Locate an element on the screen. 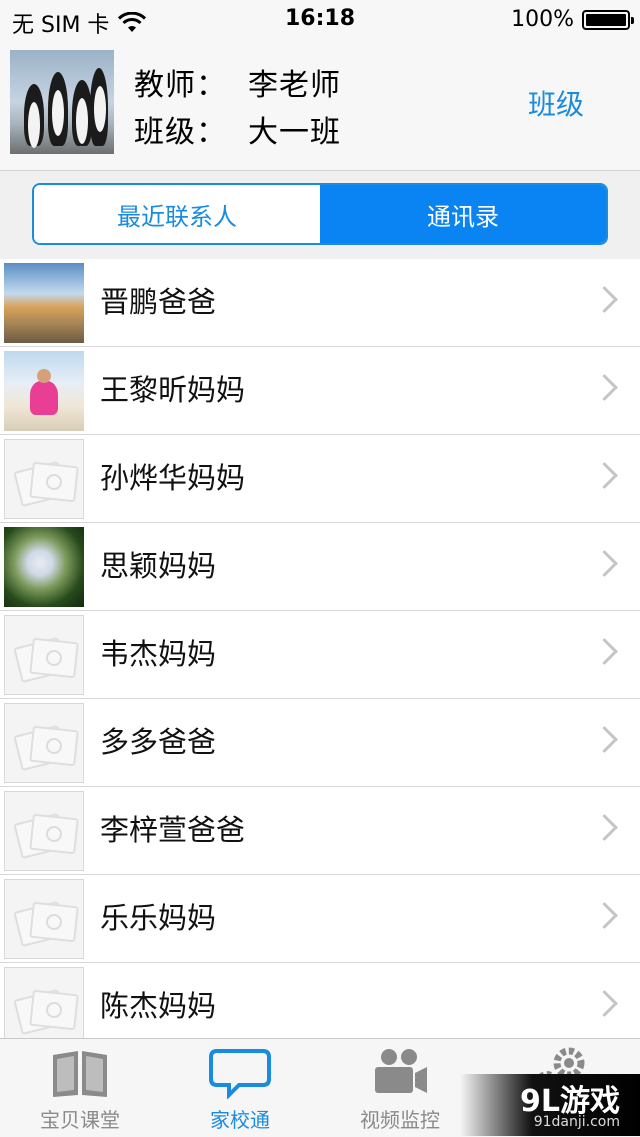 Image resolution: width=640 pixels, height=1137 pixels. contact-name: 陈杰妈妈 is located at coordinates (158, 1006).